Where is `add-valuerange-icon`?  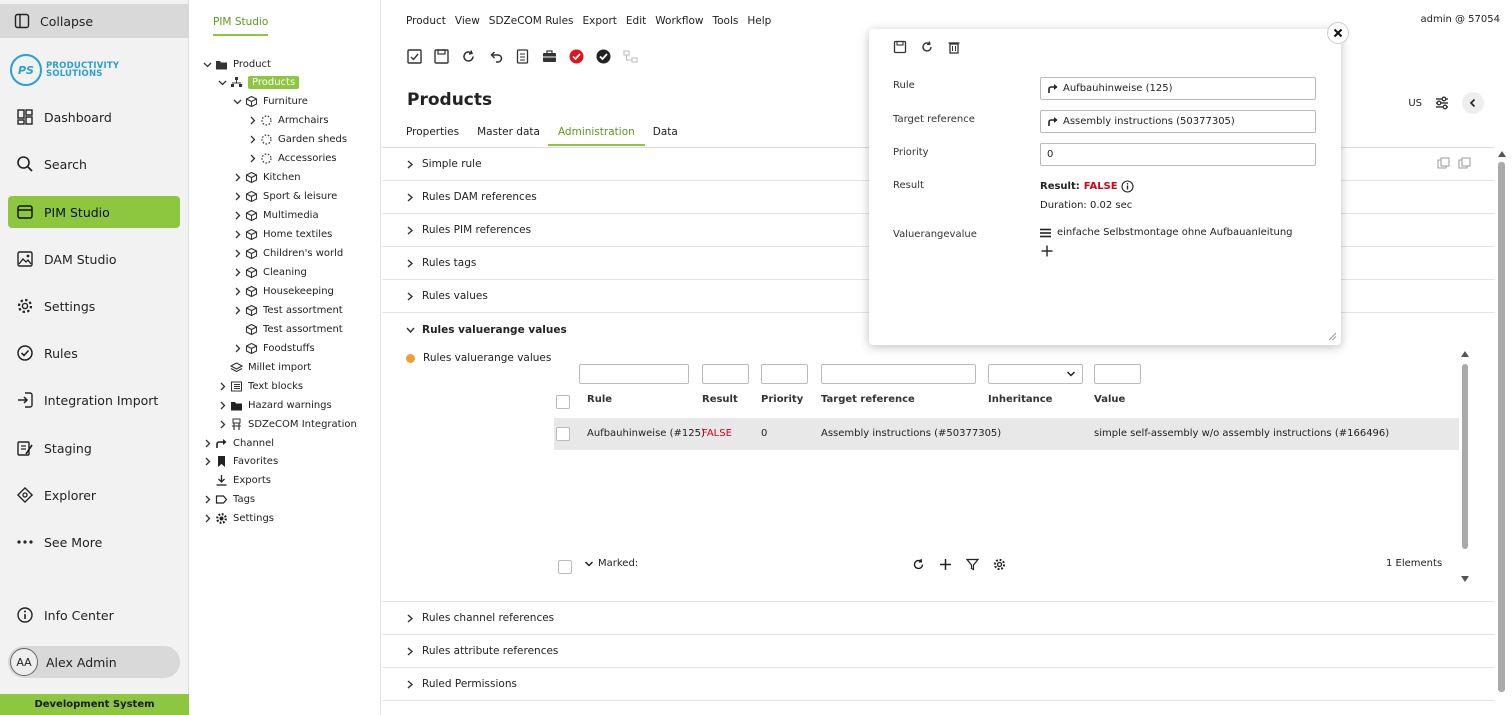 add-valuerange-icon is located at coordinates (1047, 251).